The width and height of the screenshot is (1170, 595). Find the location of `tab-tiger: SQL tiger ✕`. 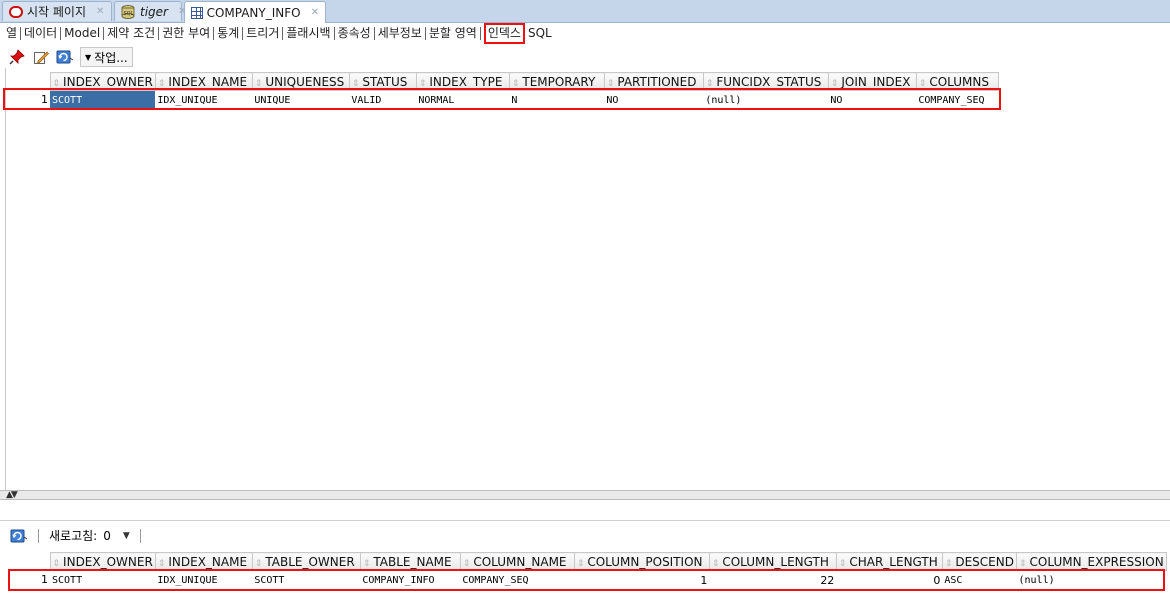

tab-tiger: SQL tiger ✕ is located at coordinates (150, 11).